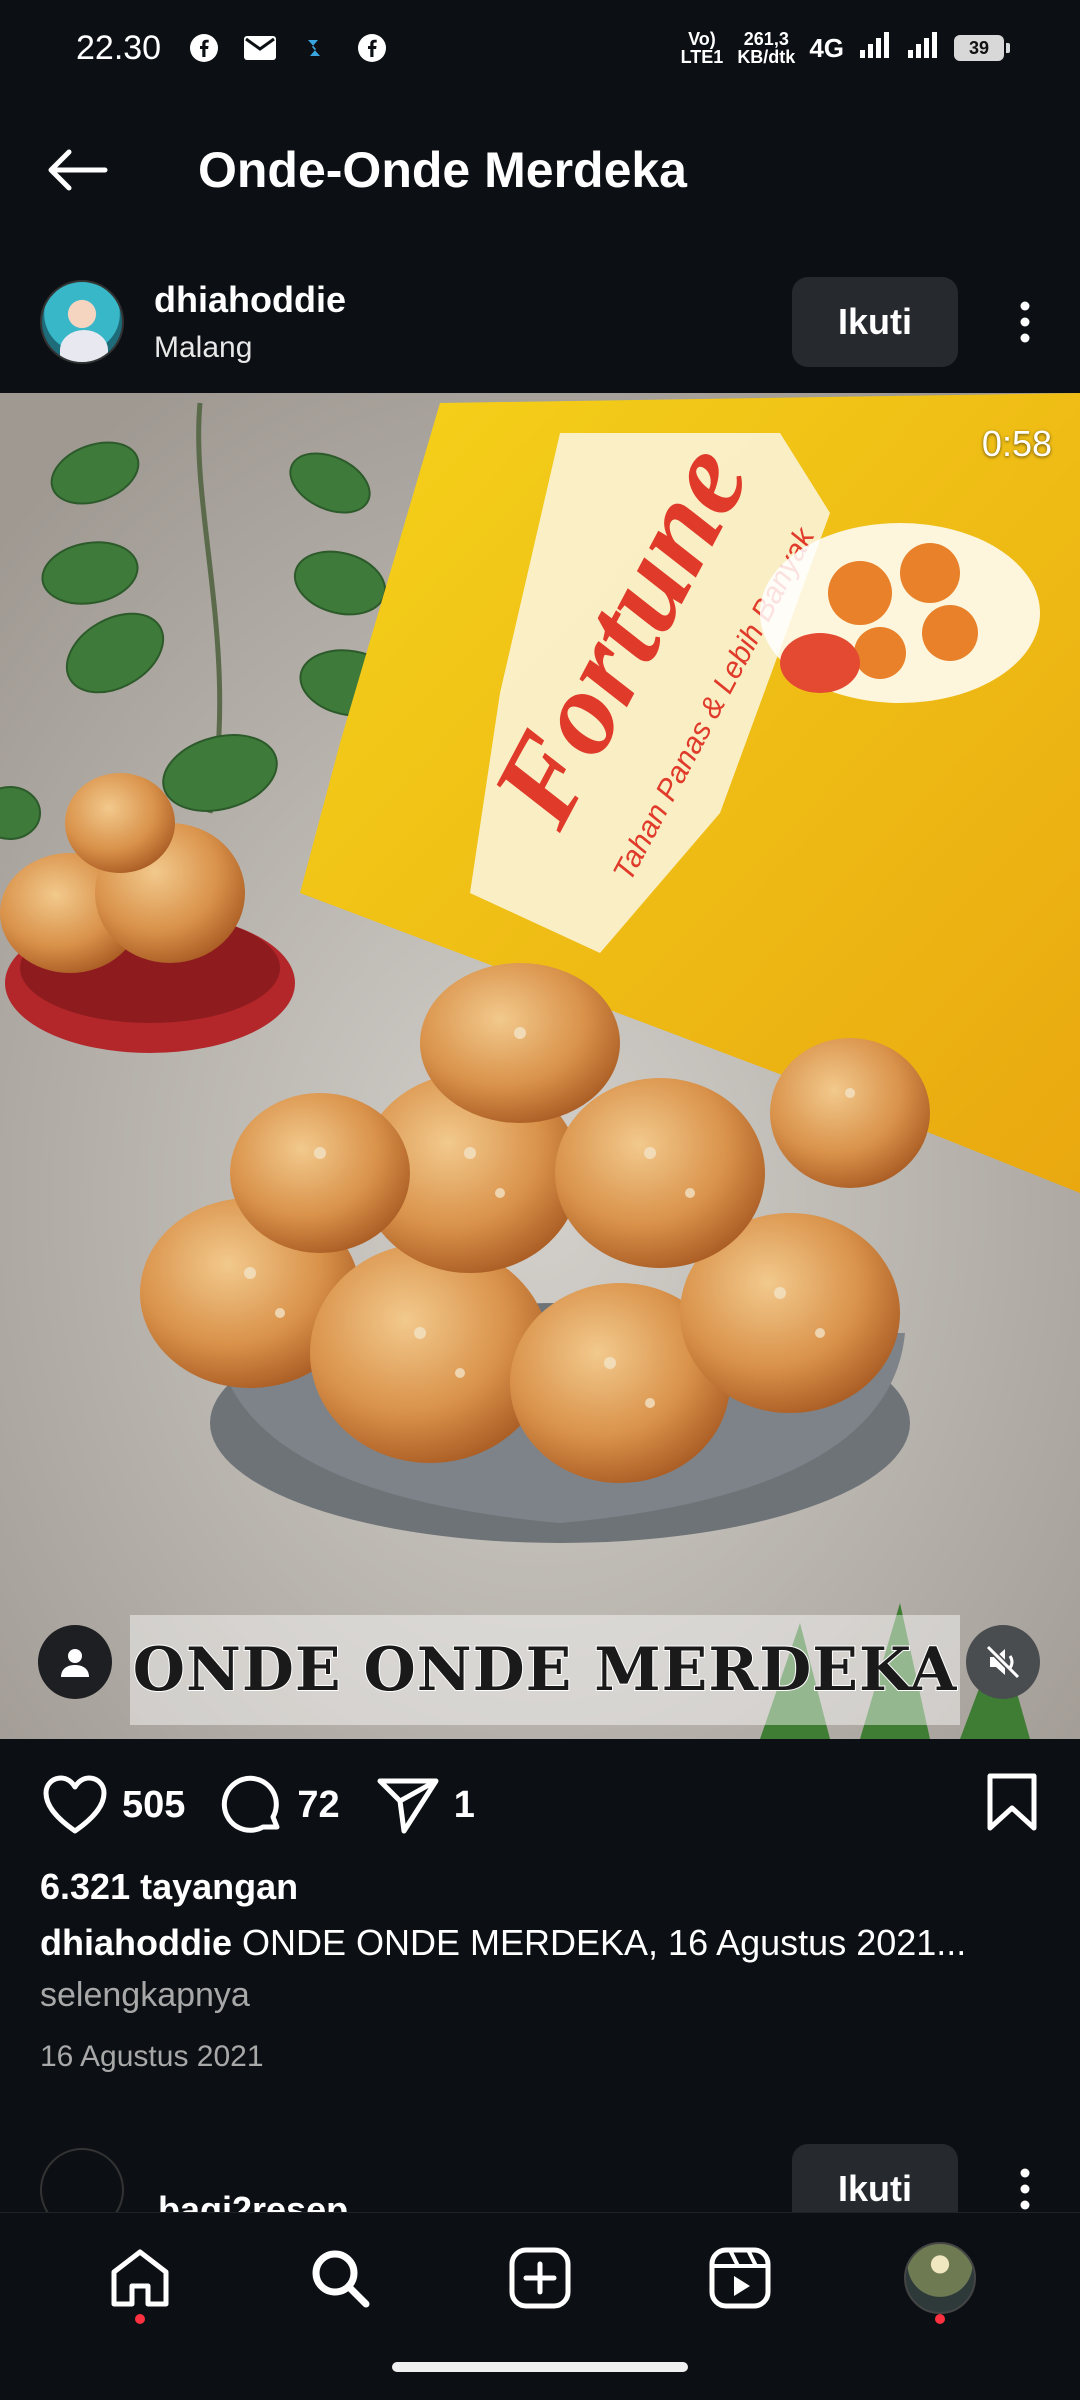 This screenshot has width=1080, height=2400. I want to click on post-header: dhiahoddie Malang Ikuti, so click(540, 322).